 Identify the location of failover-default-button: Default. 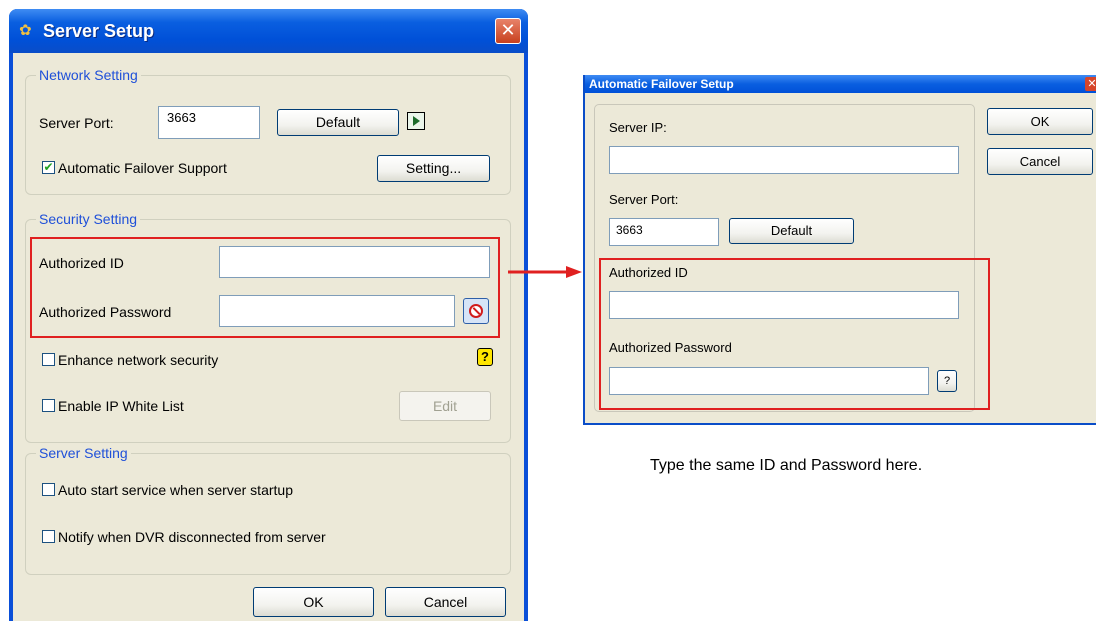
(791, 231).